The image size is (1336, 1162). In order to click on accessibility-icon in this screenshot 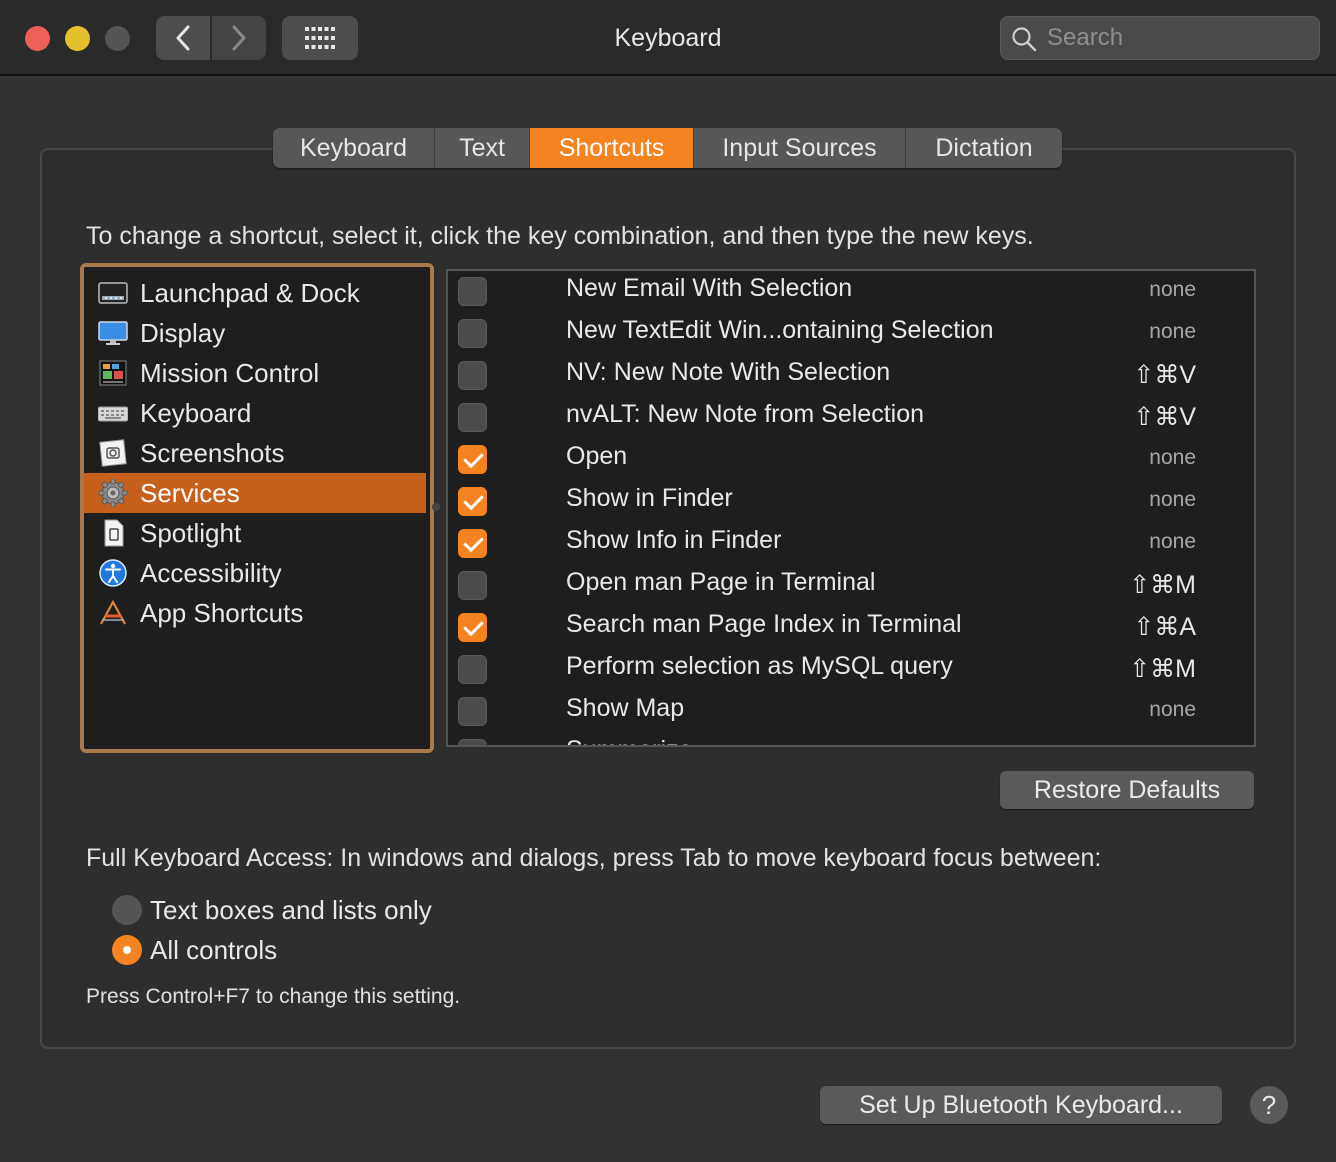, I will do `click(113, 573)`.